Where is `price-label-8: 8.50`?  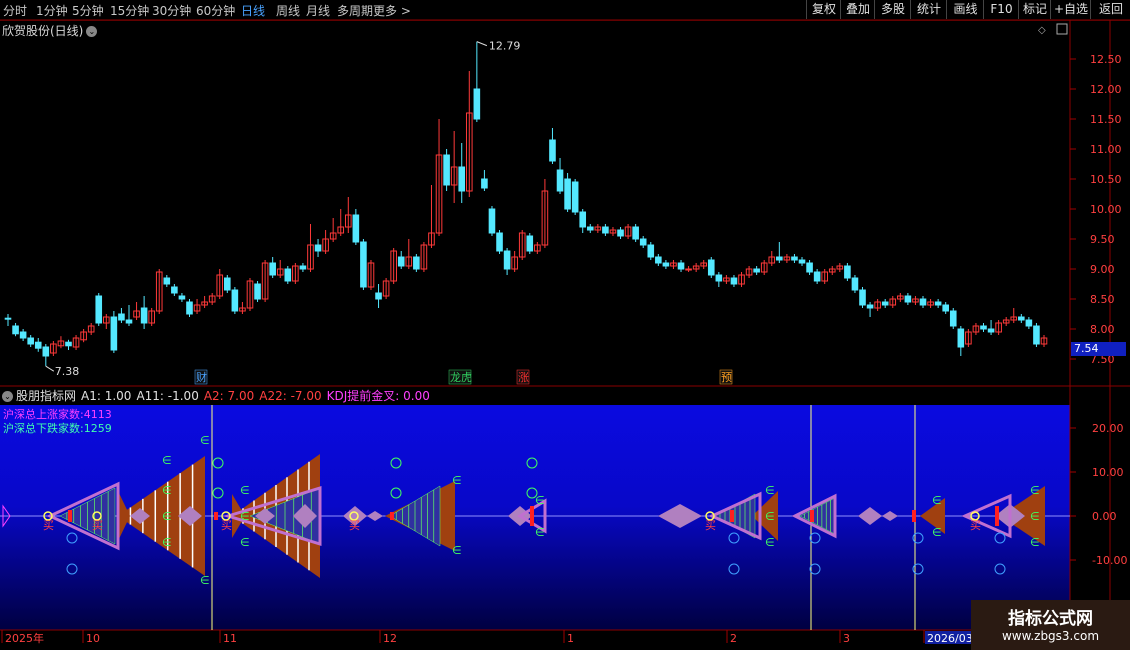 price-label-8: 8.50 is located at coordinates (1102, 299).